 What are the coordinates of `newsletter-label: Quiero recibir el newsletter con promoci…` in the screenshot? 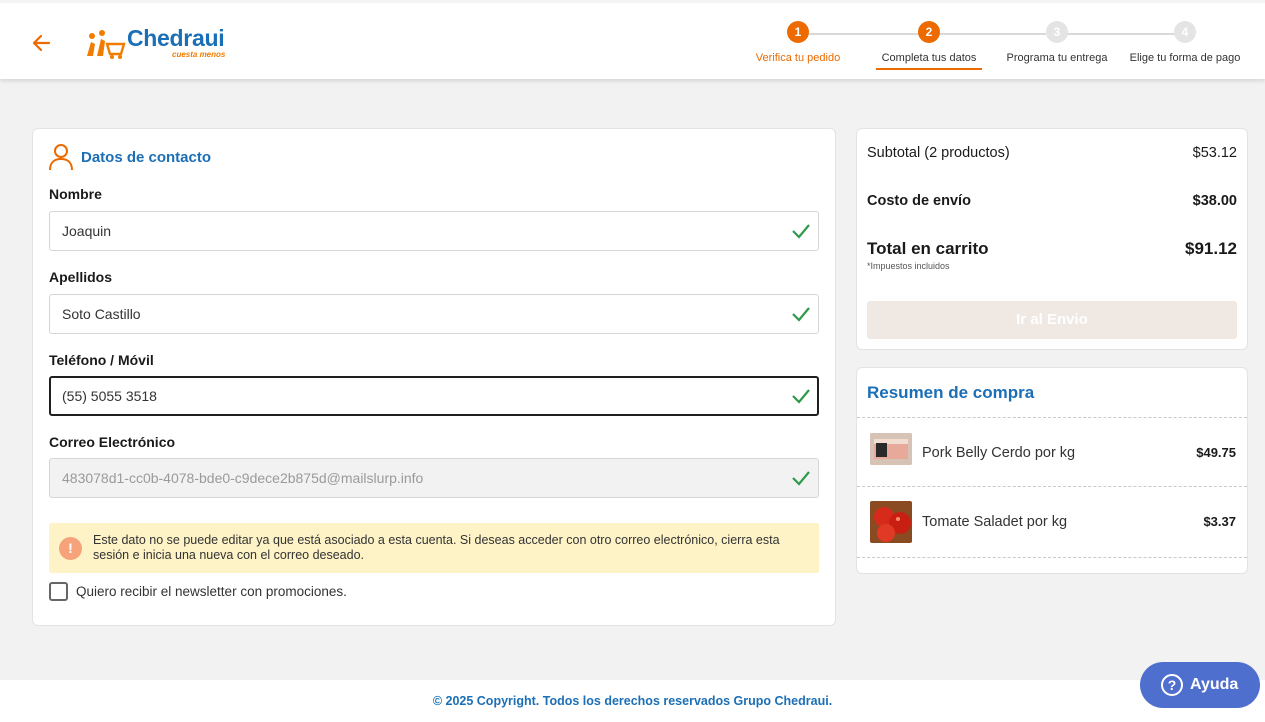 It's located at (211, 591).